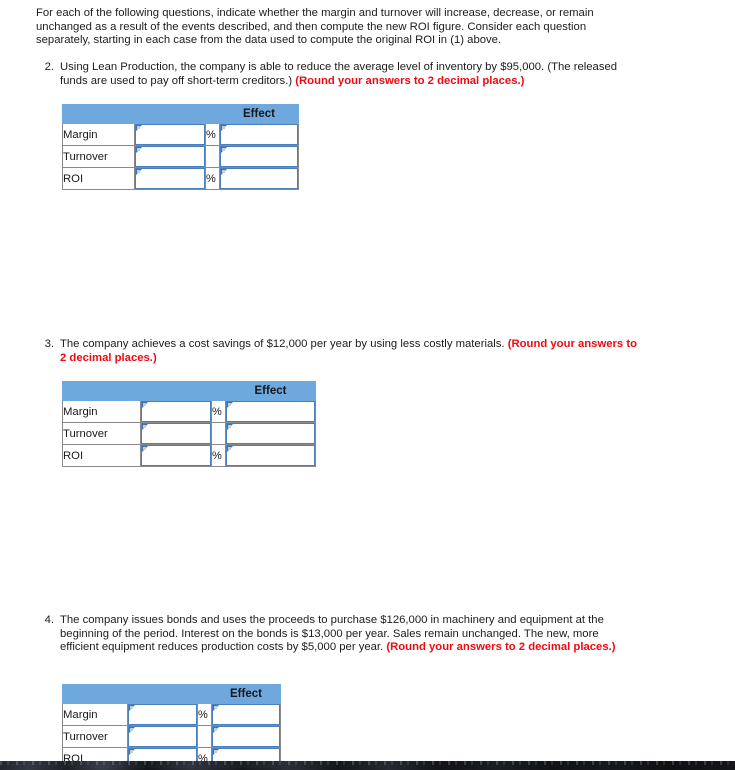  I want to click on answer-table-question-4: Effect Margin % Turnover ROI %, so click(171, 727).